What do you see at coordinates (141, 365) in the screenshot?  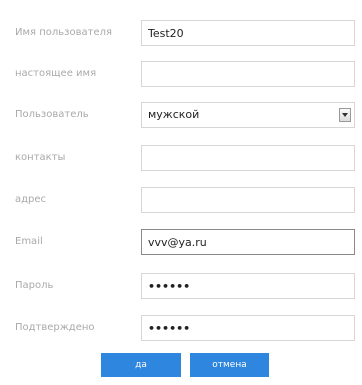 I see `ok-button: да` at bounding box center [141, 365].